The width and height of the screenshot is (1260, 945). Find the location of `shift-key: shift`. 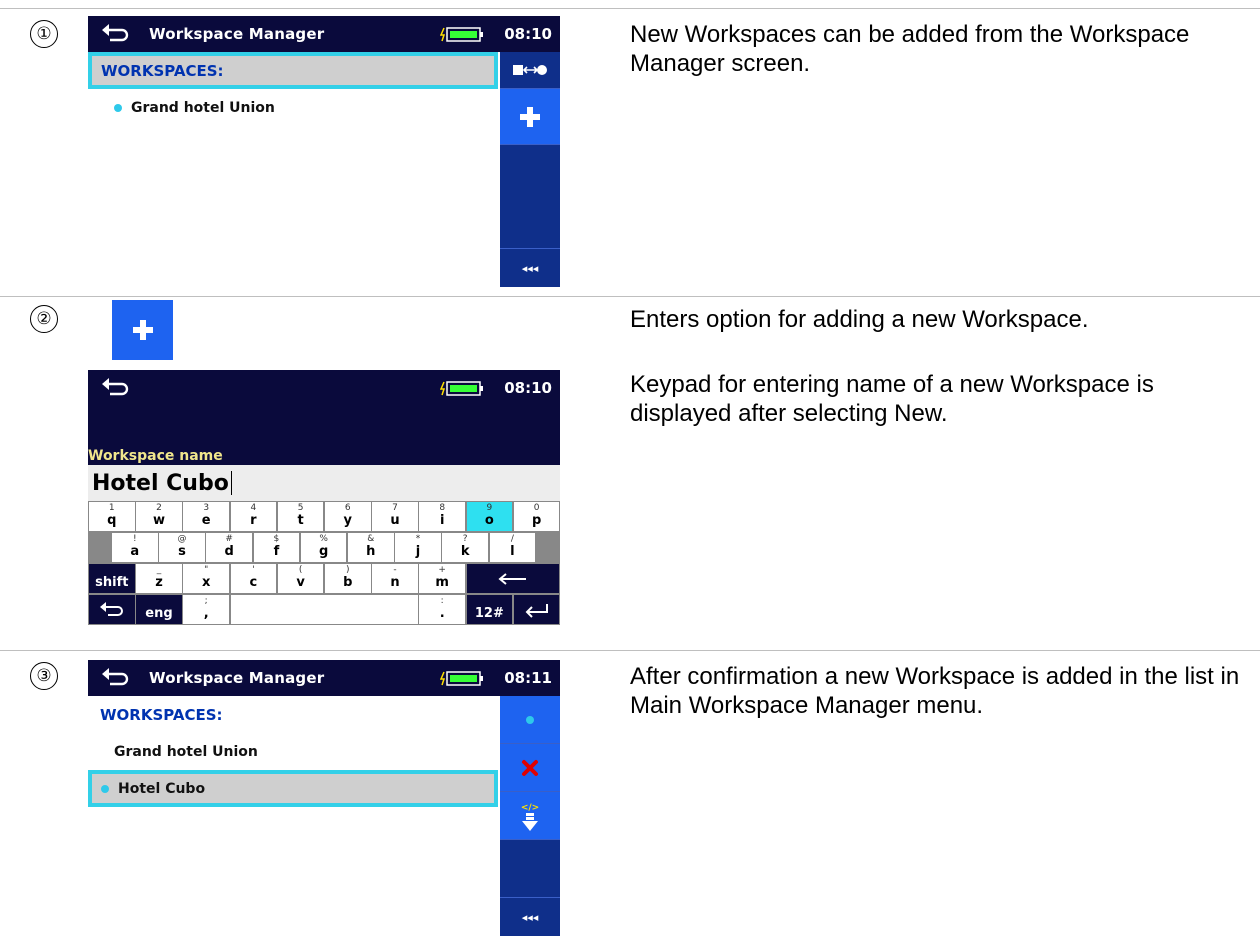

shift-key: shift is located at coordinates (112, 578).